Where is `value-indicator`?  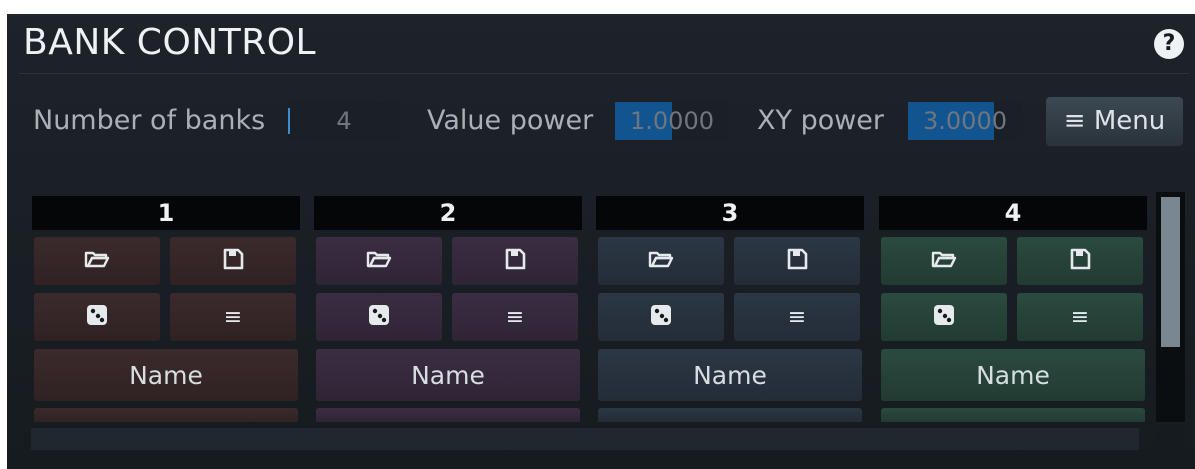
value-indicator is located at coordinates (289, 121).